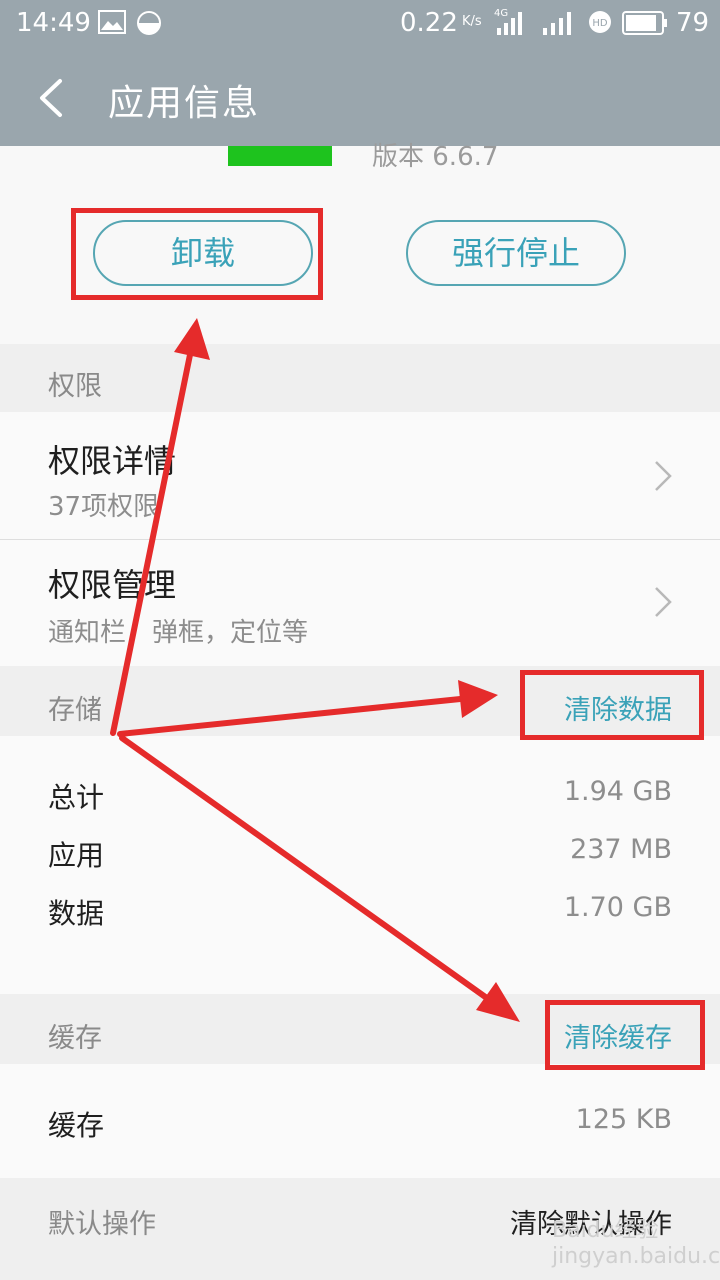 This screenshot has height=1280, width=720. I want to click on cache-value: 125 KB, so click(623, 1119).